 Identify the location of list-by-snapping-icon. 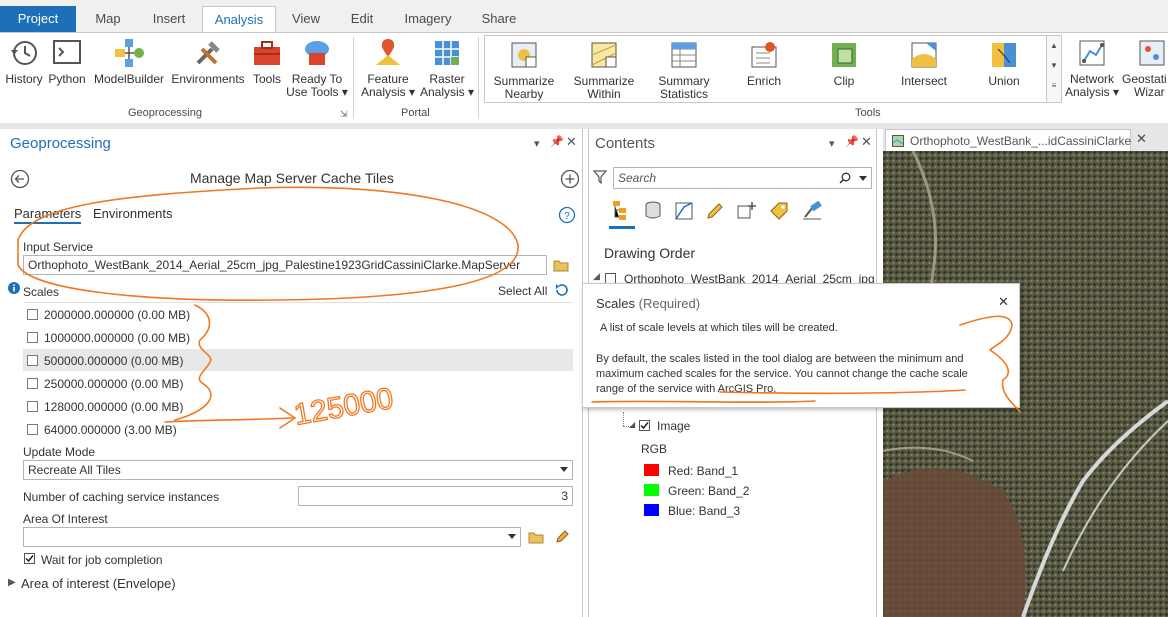
(747, 211).